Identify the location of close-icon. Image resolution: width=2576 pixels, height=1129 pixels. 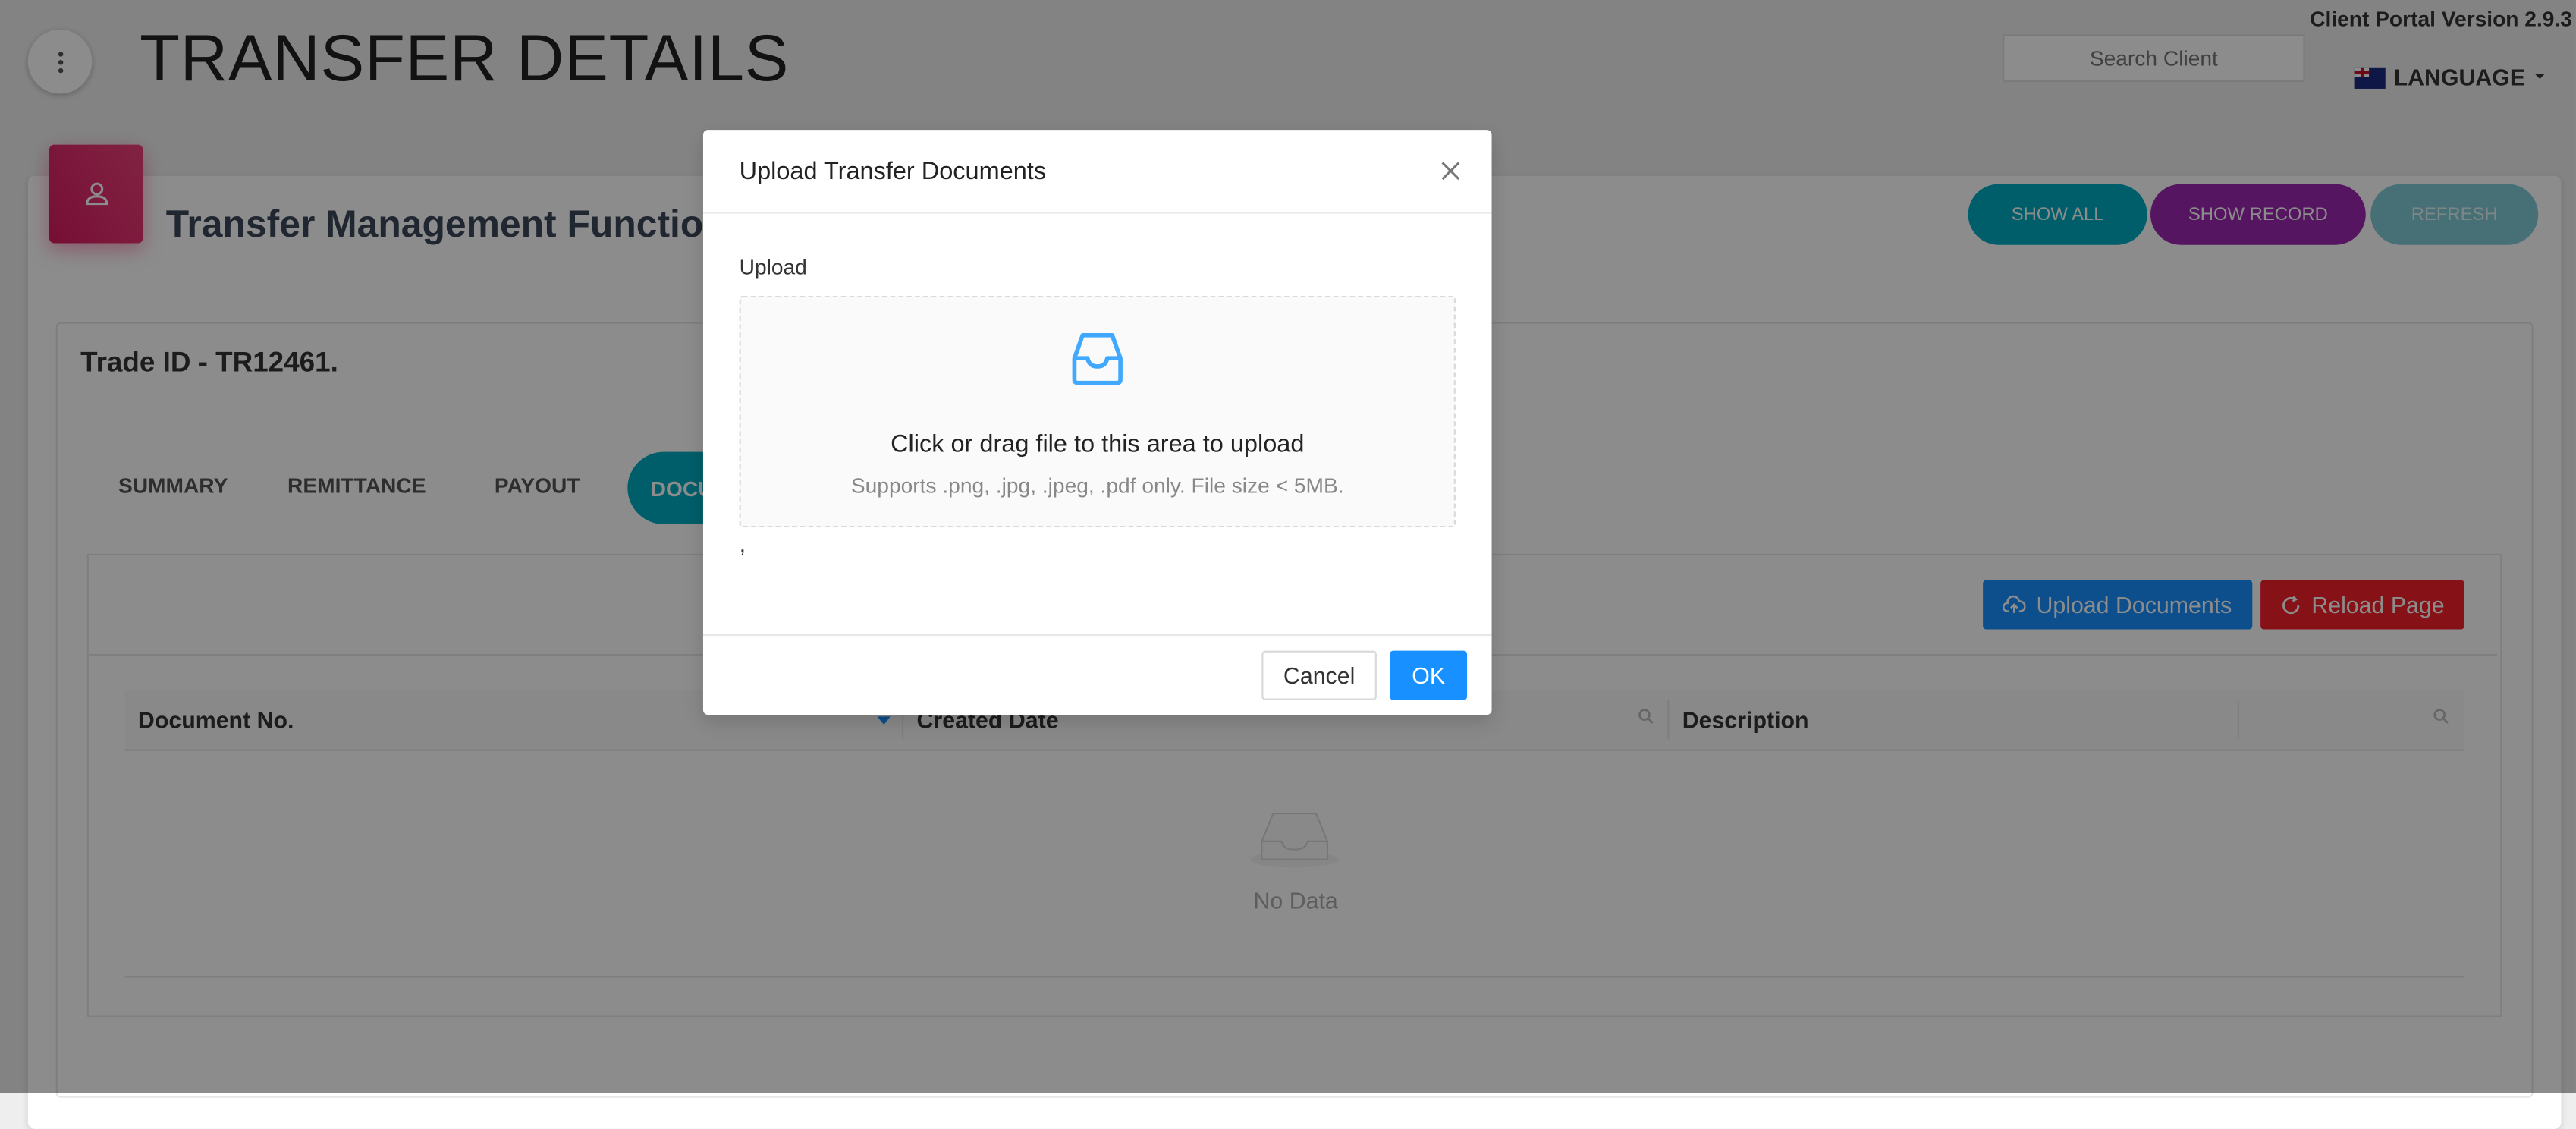
(1450, 171).